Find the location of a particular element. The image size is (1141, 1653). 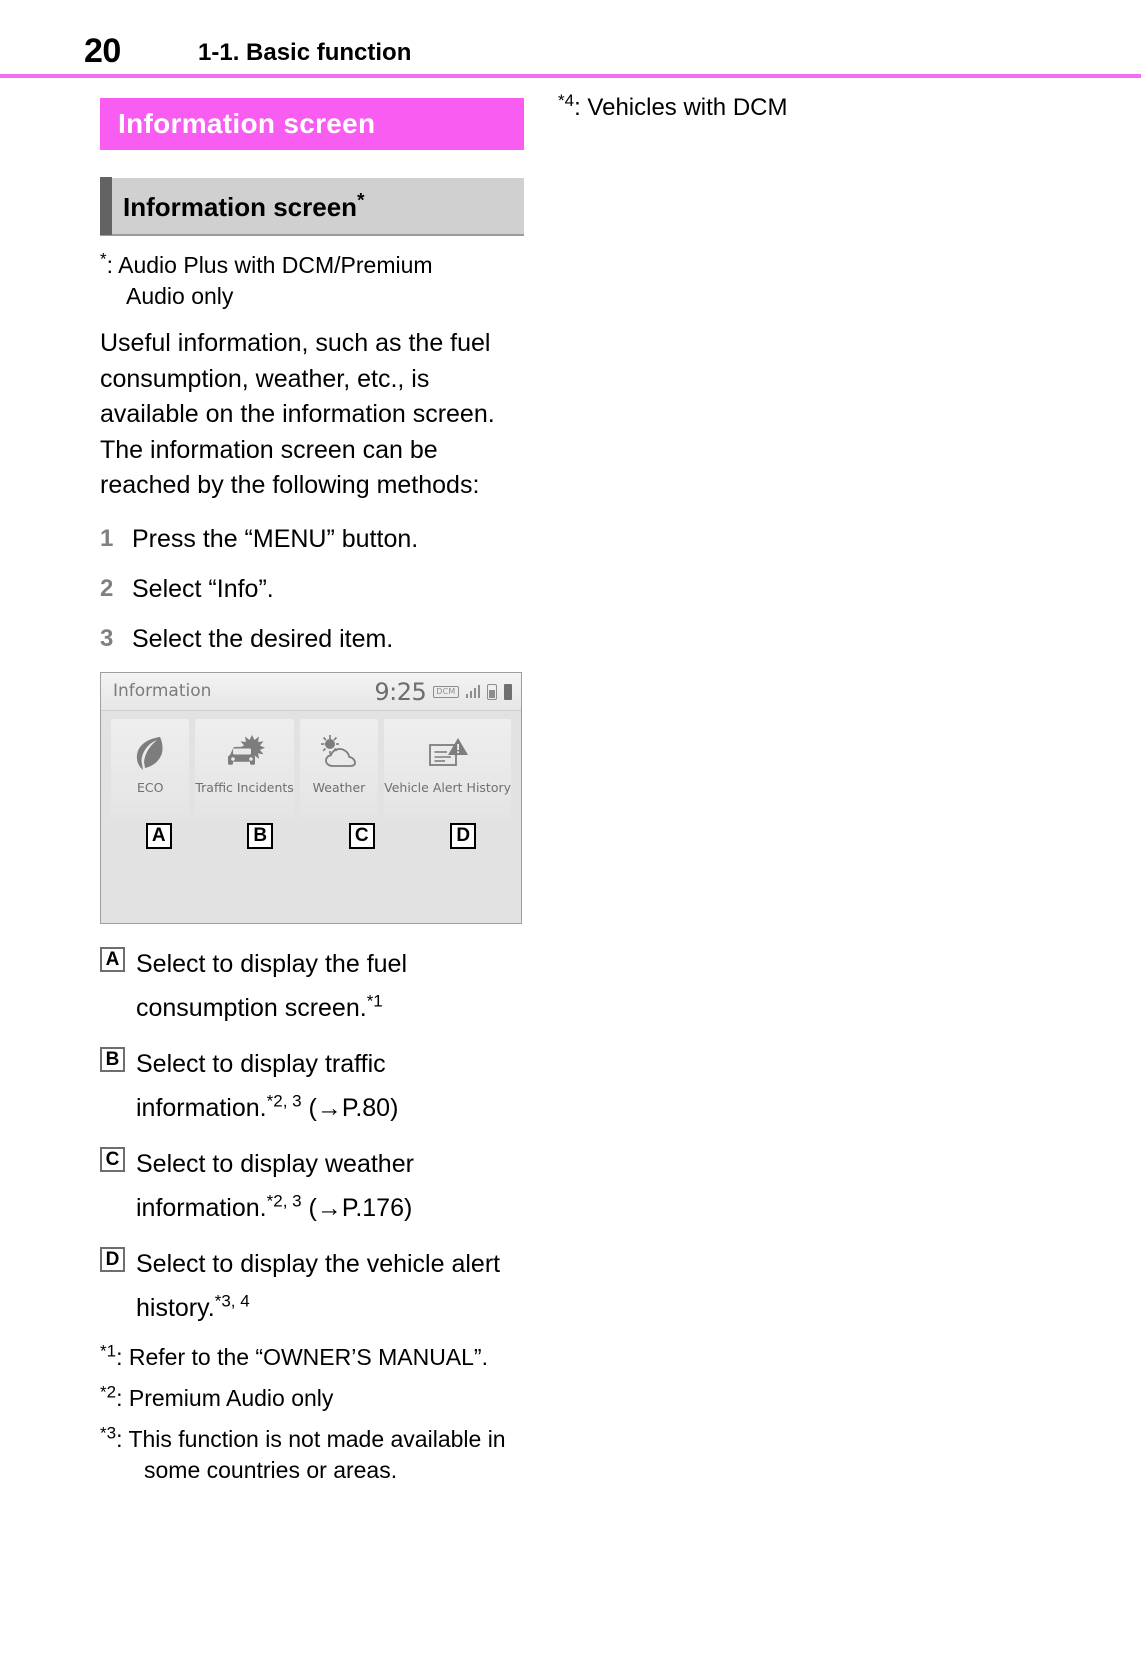

status-indicators: 9:25 DCM is located at coordinates (443, 692).